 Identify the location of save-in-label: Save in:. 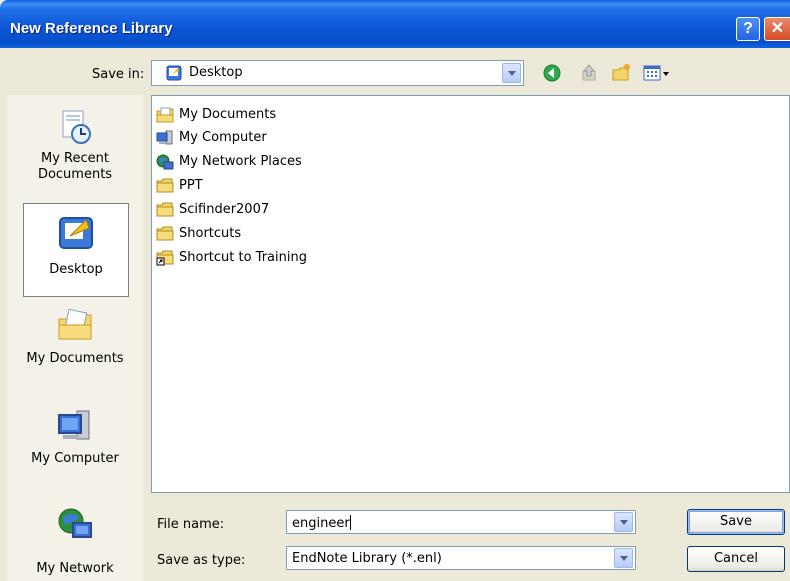
(118, 74).